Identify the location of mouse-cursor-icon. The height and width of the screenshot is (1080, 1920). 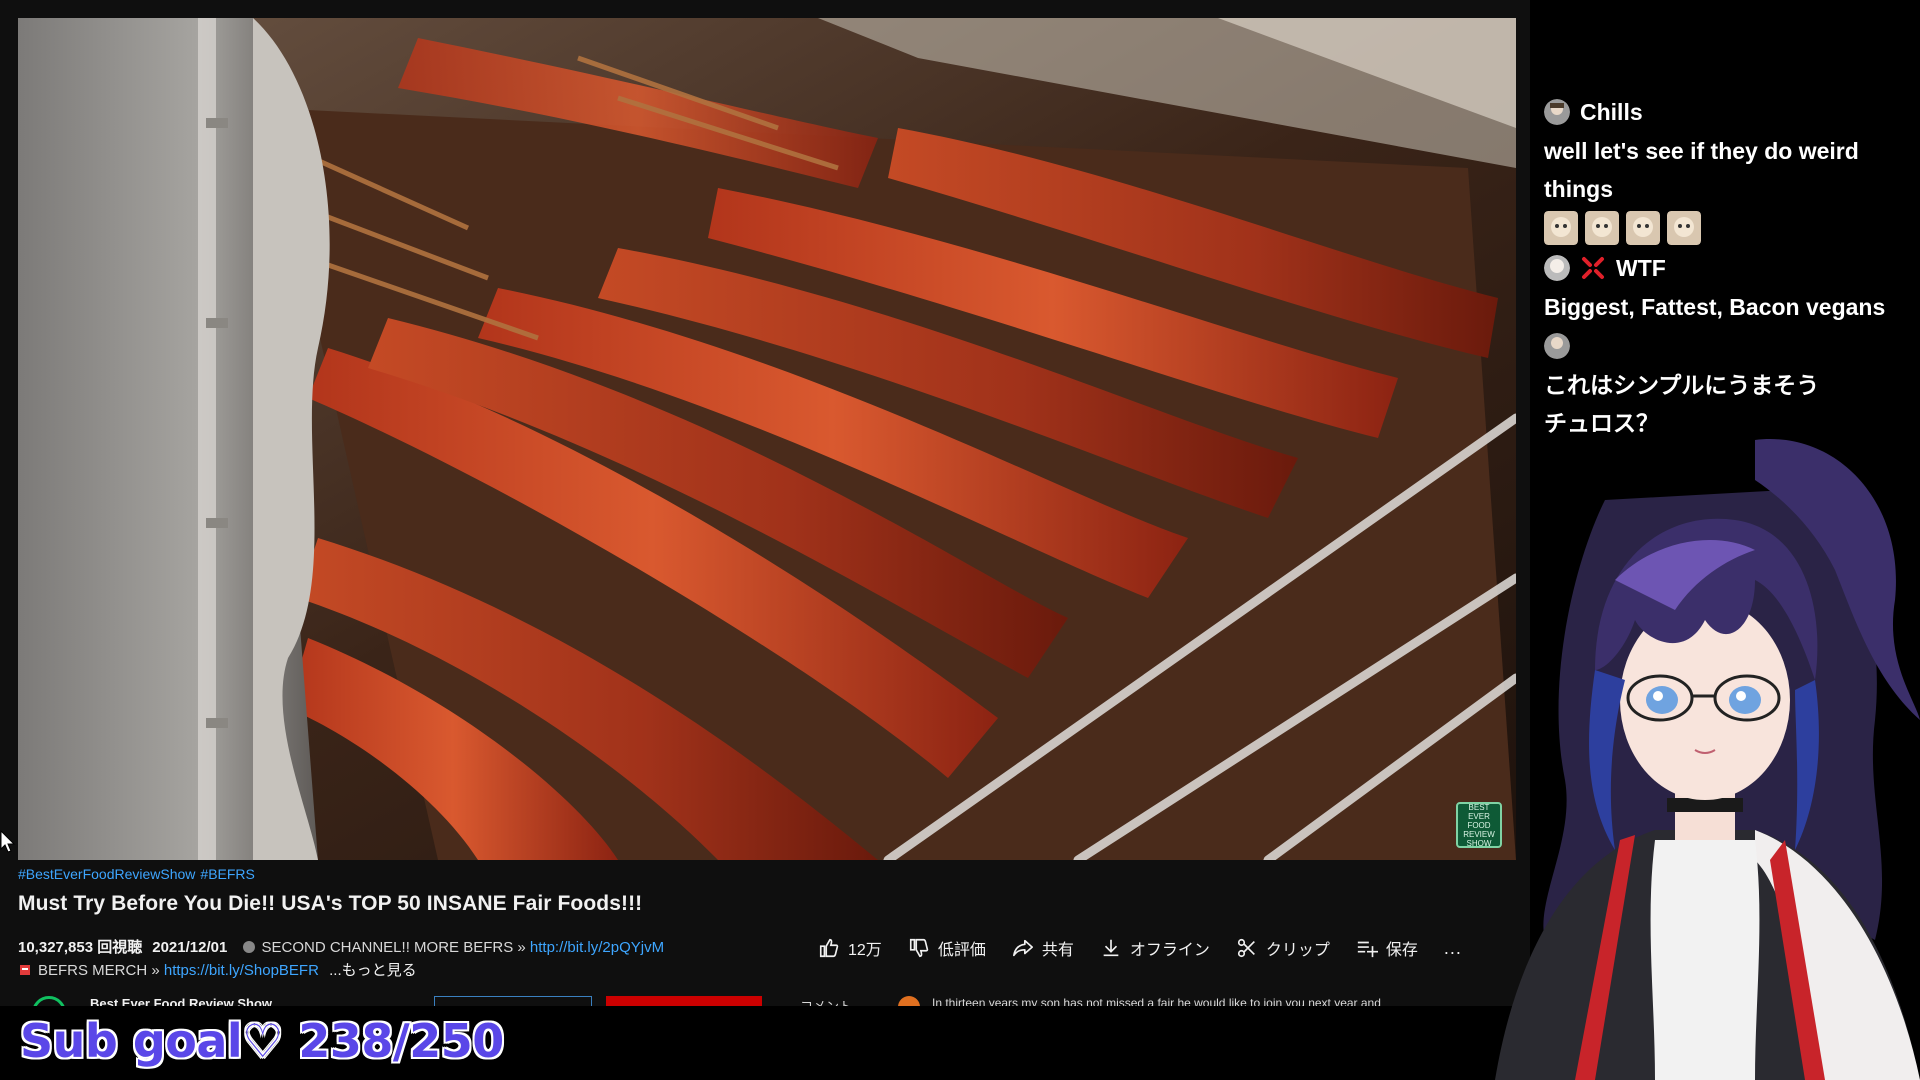
(8, 841).